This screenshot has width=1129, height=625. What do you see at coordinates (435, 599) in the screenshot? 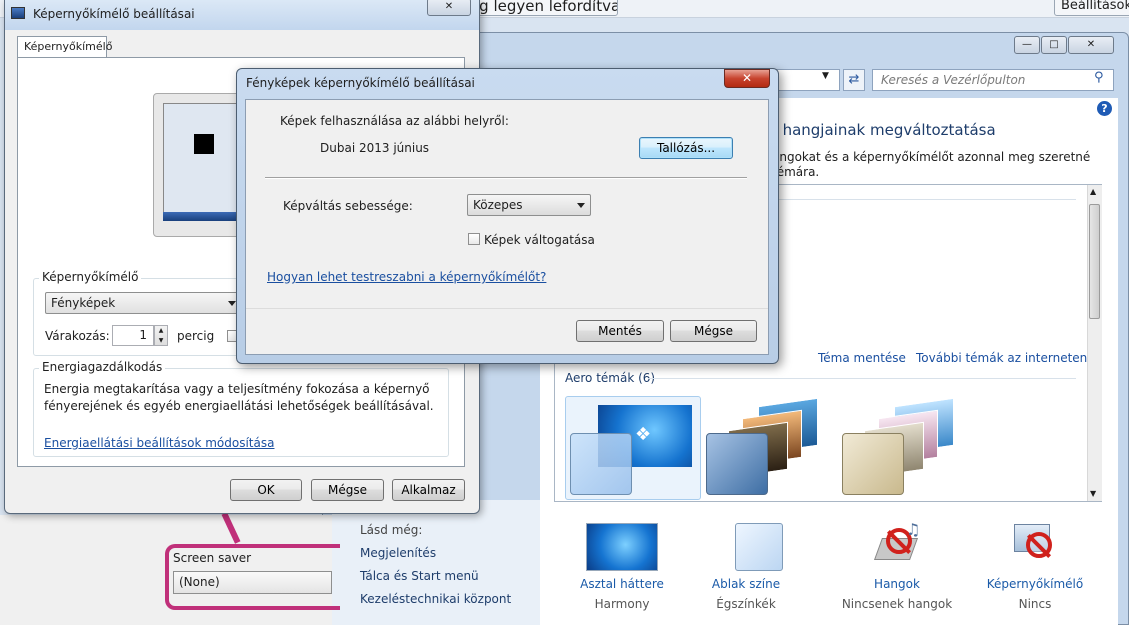
I see `see-also-ease-of-access: Kezeléstechnikai központ` at bounding box center [435, 599].